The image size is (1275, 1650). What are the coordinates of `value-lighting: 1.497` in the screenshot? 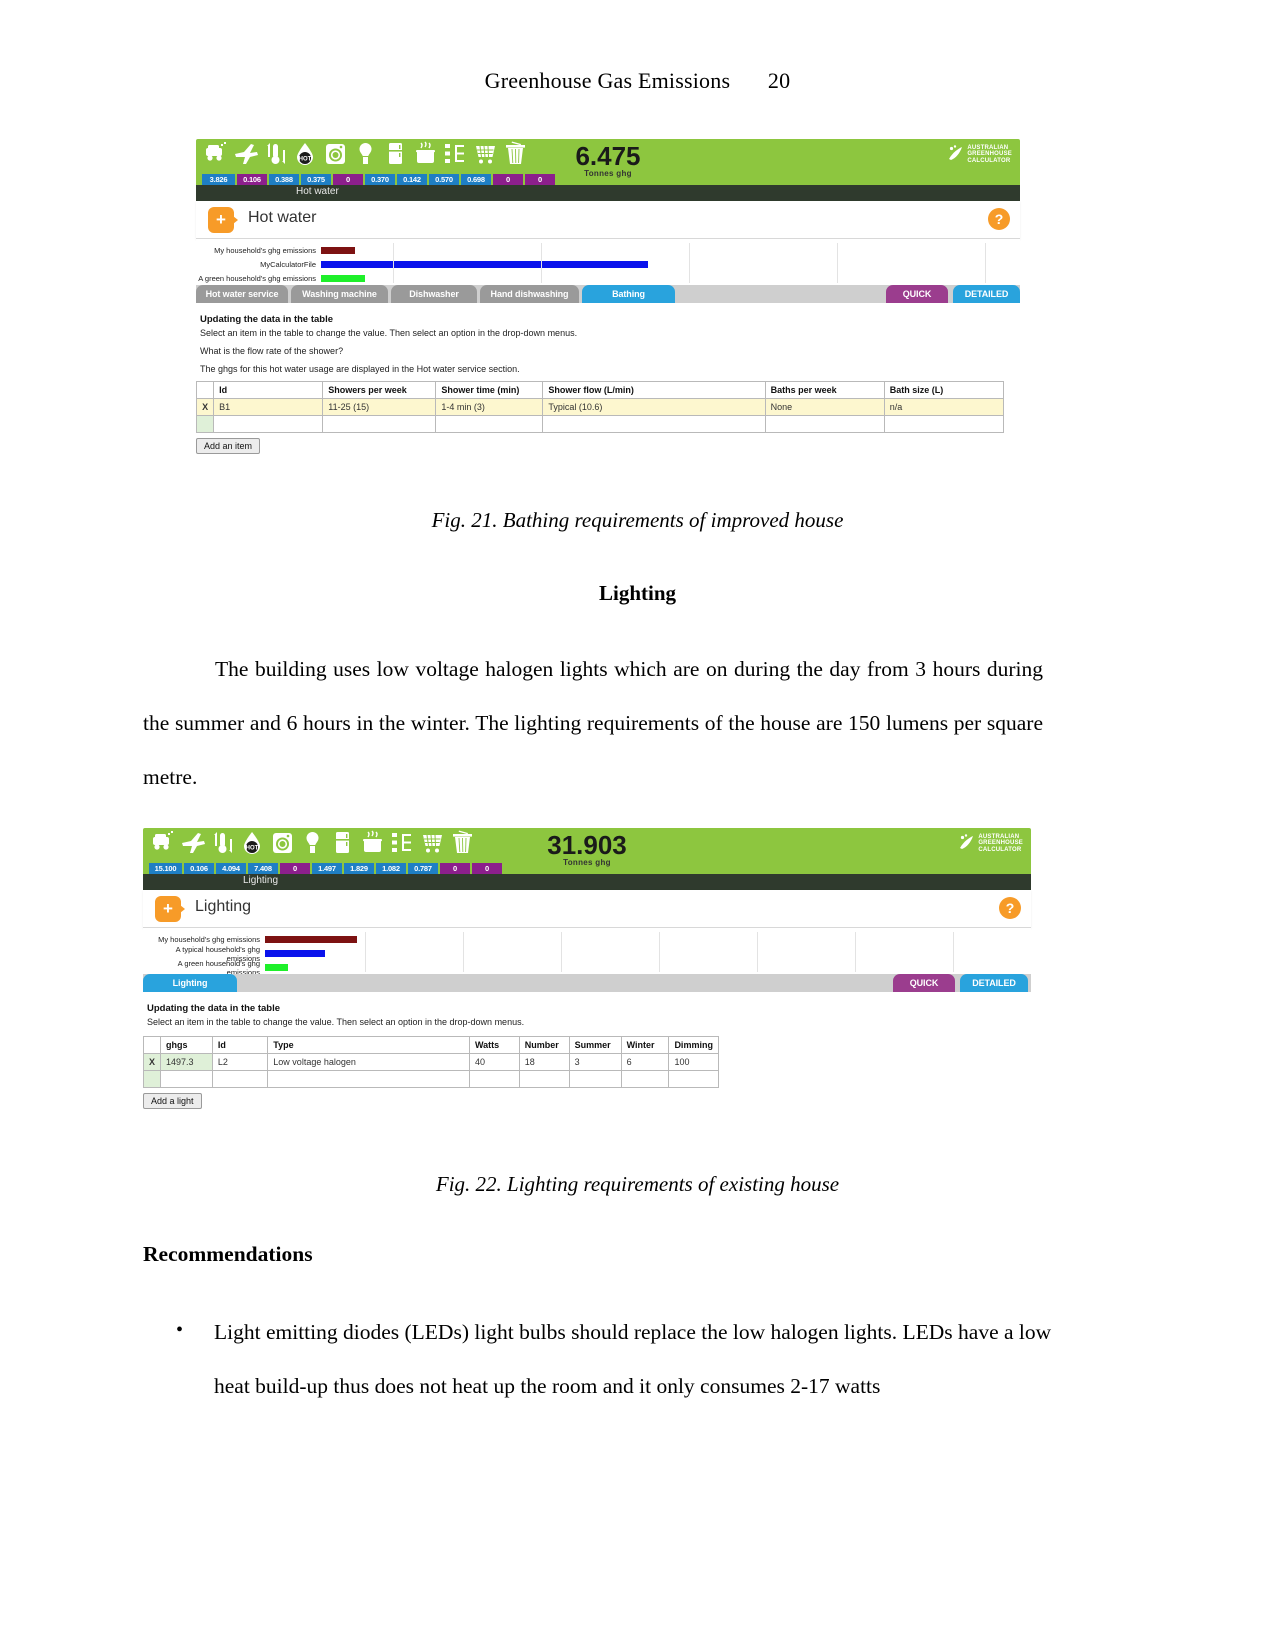 It's located at (327, 868).